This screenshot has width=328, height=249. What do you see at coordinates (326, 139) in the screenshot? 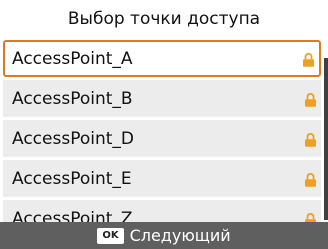
I see `scrollbar` at bounding box center [326, 139].